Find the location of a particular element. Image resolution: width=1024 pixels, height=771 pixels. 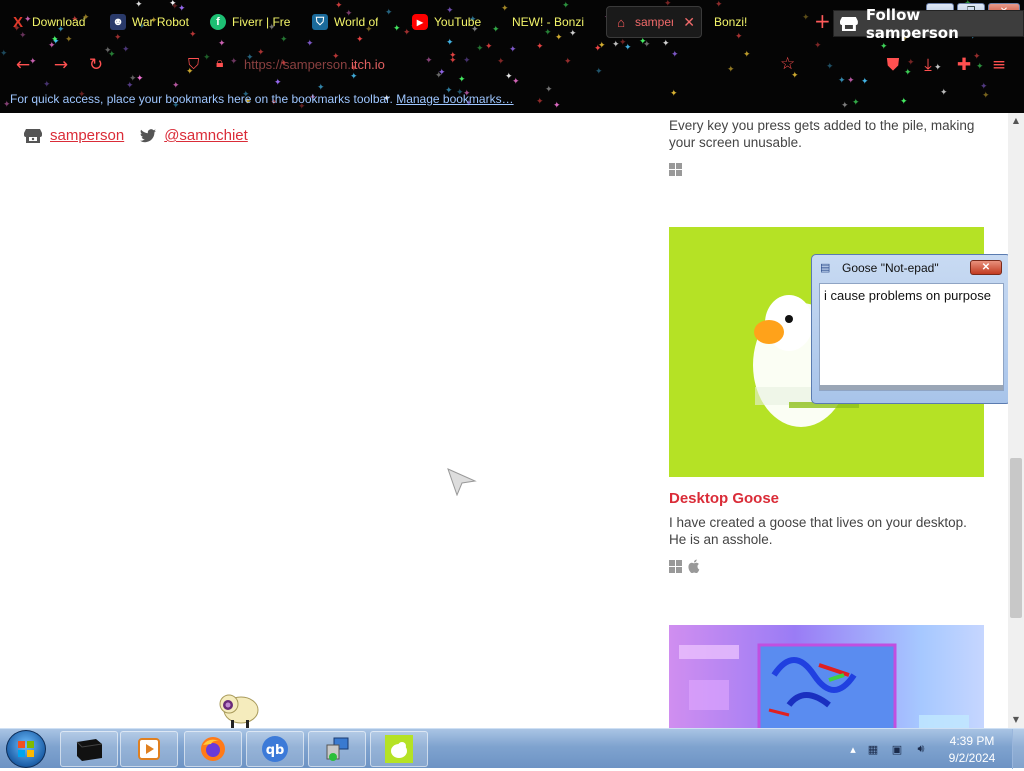

twitter-handle: @samnchiet is located at coordinates (206, 135).